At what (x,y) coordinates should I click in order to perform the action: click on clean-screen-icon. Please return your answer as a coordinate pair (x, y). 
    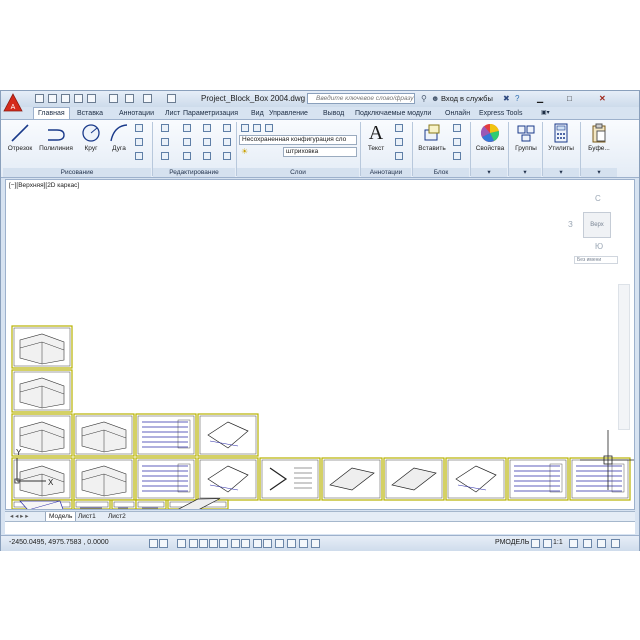
    Looking at the image, I should click on (615, 543).